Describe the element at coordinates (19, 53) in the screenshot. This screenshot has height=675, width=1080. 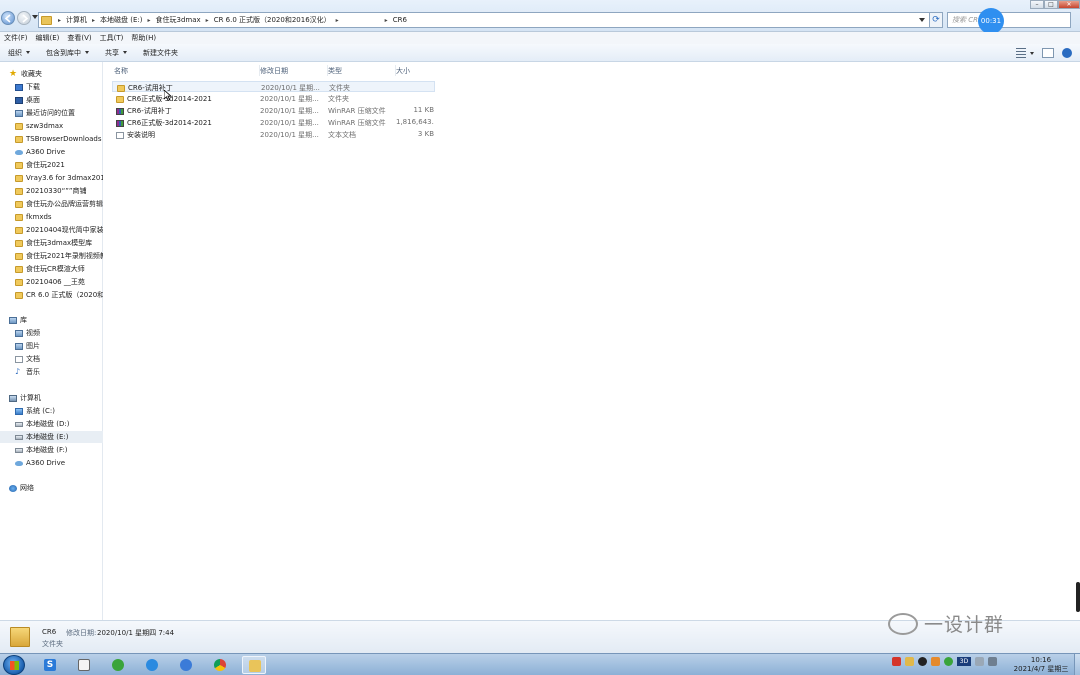
I see `organize-button: 组织` at that location.